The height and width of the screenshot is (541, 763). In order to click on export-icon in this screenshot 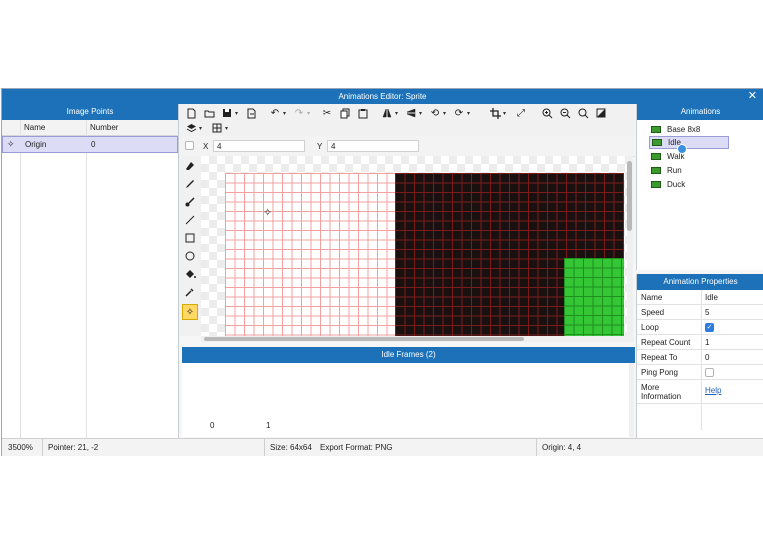, I will do `click(251, 113)`.